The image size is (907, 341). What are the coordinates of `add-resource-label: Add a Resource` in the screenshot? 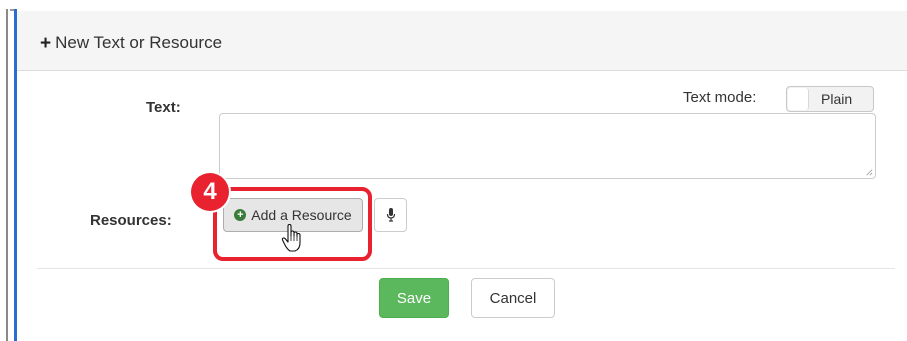 It's located at (301, 215).